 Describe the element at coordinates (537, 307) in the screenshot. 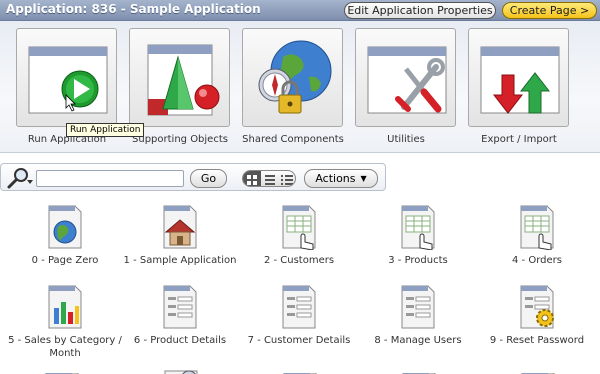

I see `gear-page-icon` at that location.